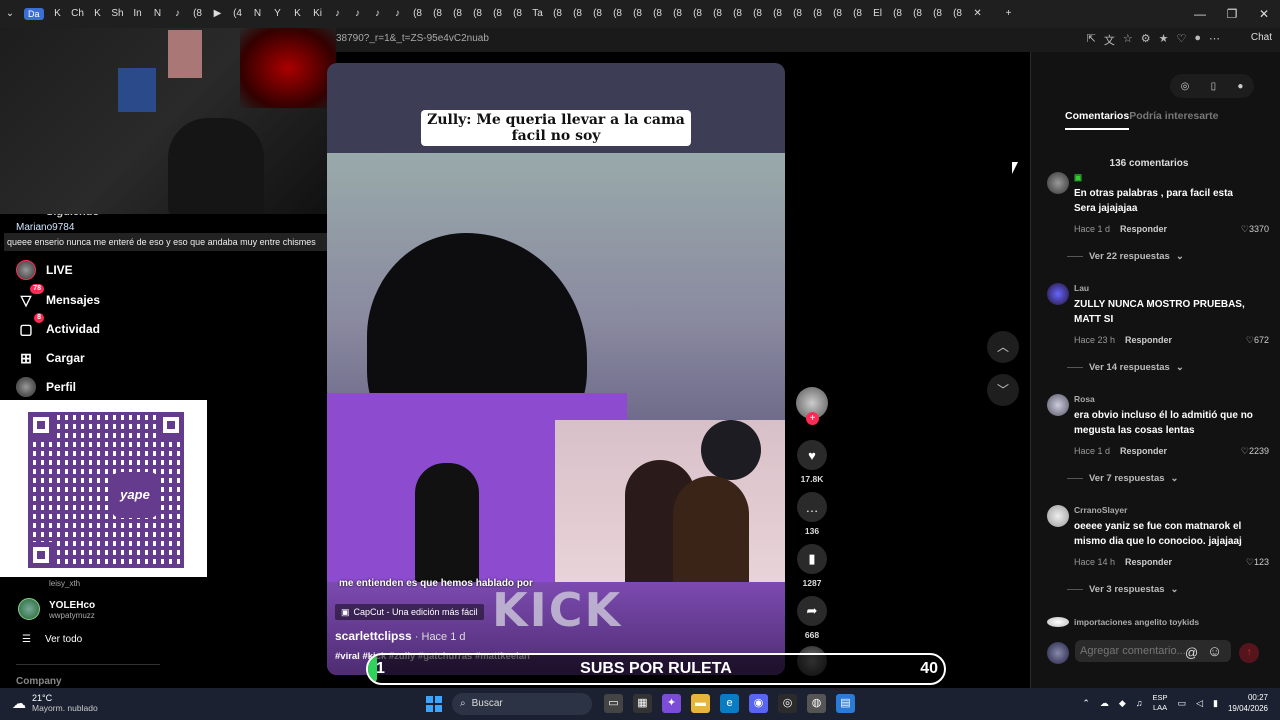 The height and width of the screenshot is (720, 1280). Describe the element at coordinates (1164, 40) in the screenshot. I see `favorites-icon: ★` at that location.